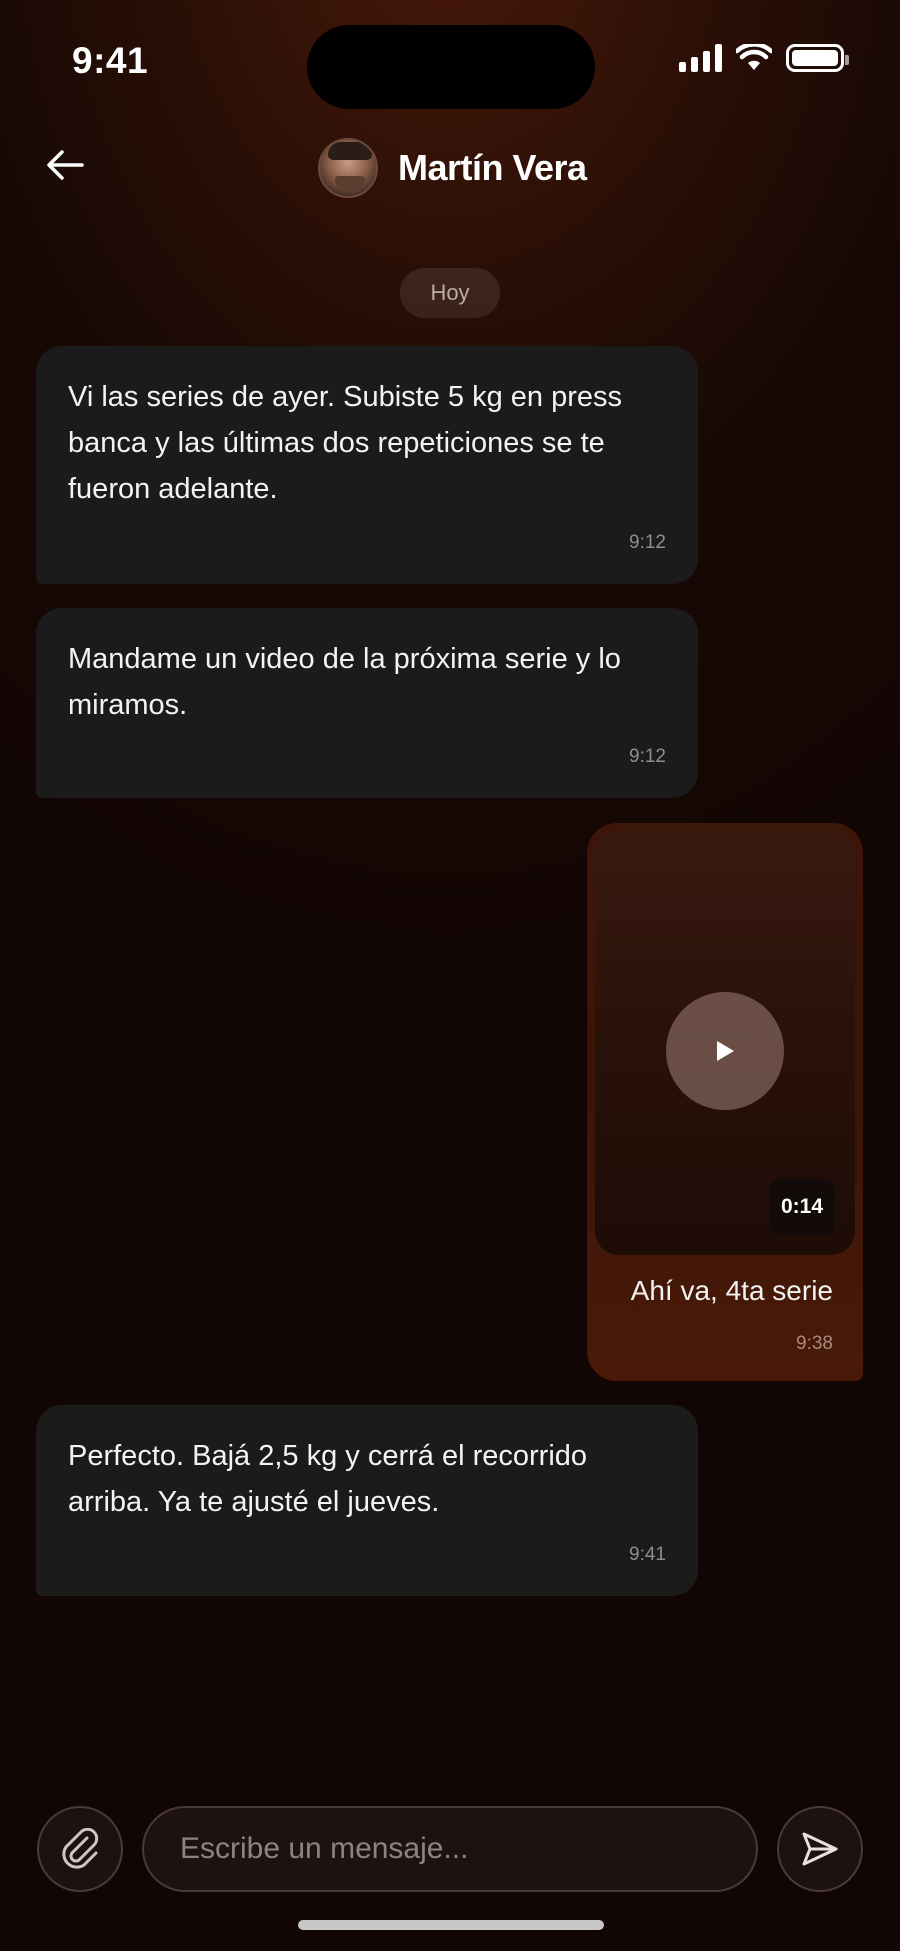  What do you see at coordinates (451, 67) in the screenshot?
I see `dynamic-island` at bounding box center [451, 67].